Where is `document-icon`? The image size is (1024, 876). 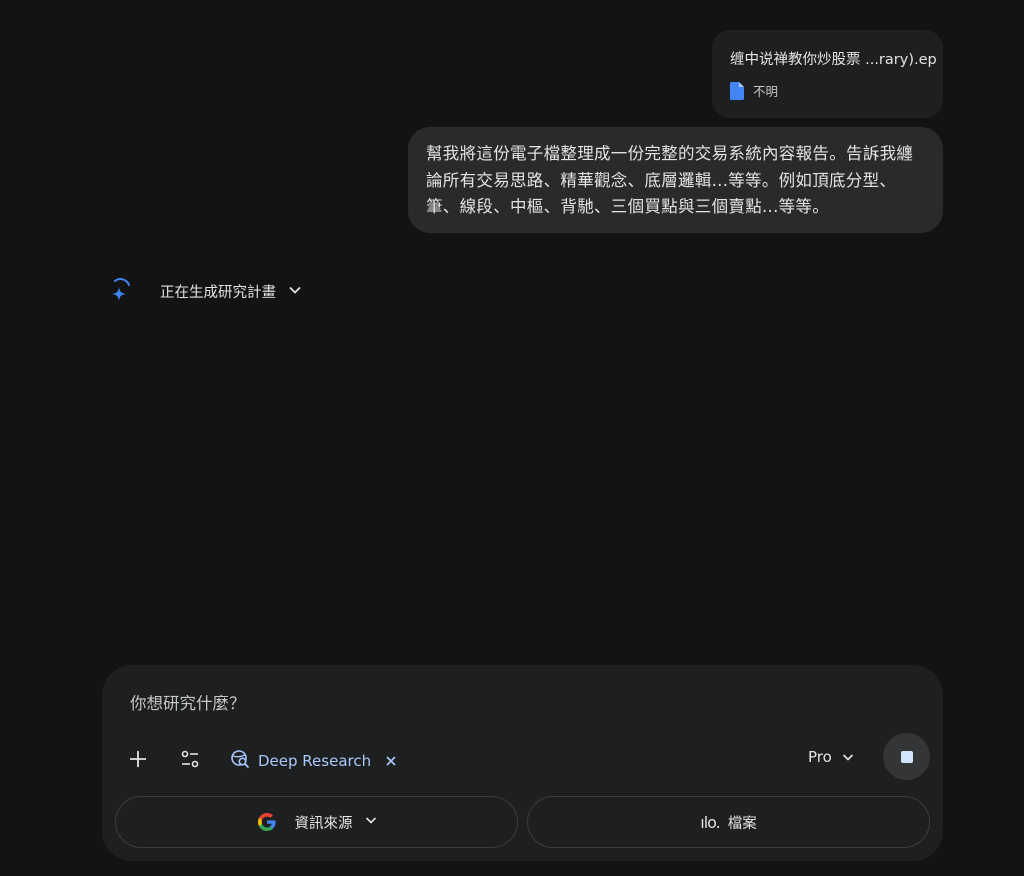
document-icon is located at coordinates (737, 90).